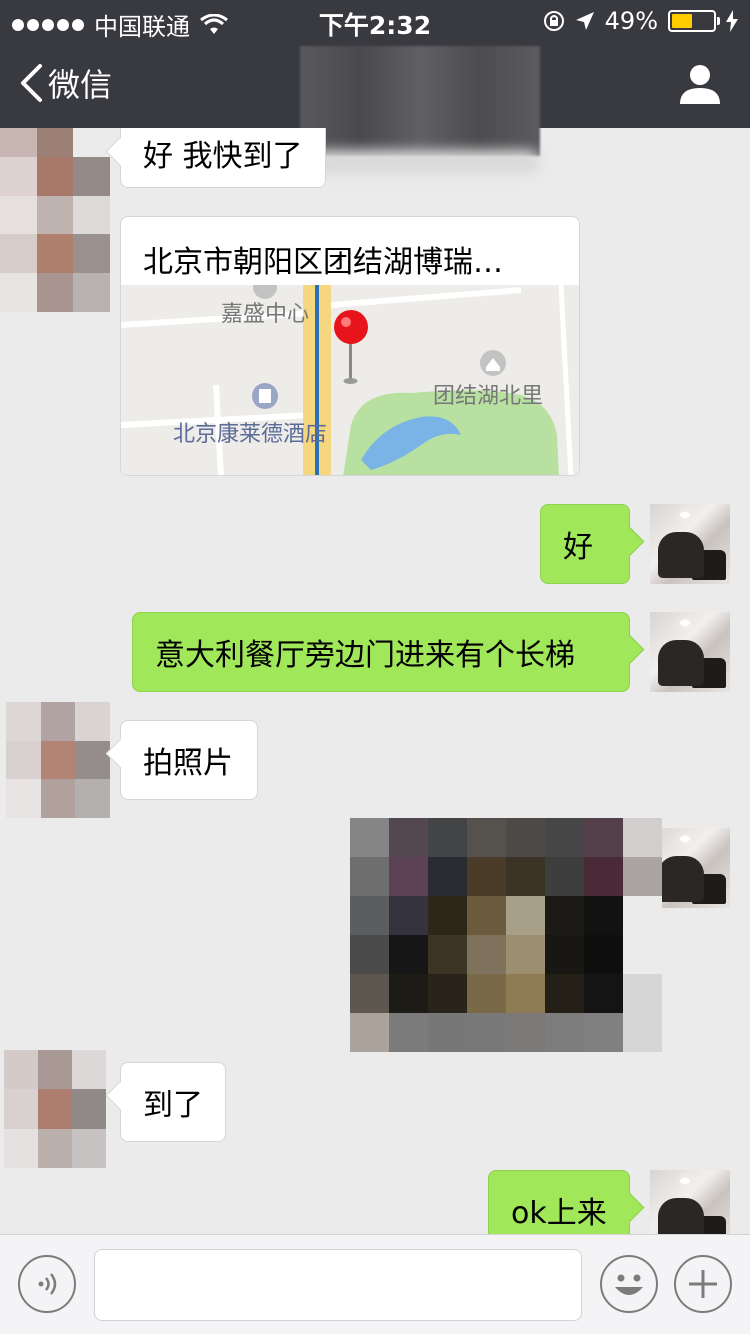 The width and height of the screenshot is (750, 1334). I want to click on map-poi-label: 嘉盛中心, so click(265, 314).